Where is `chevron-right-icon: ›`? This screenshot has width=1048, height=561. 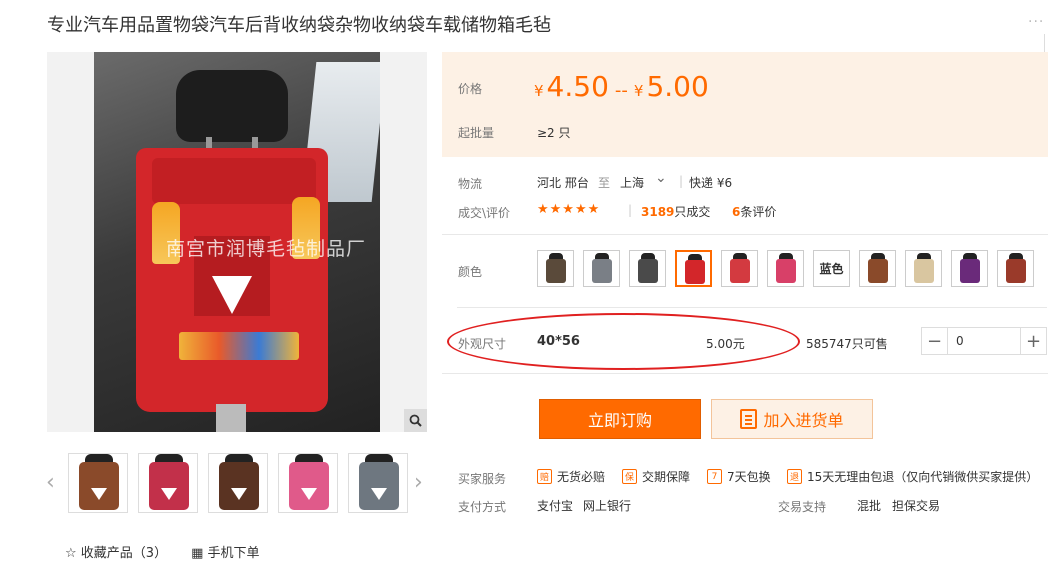 chevron-right-icon: › is located at coordinates (418, 482).